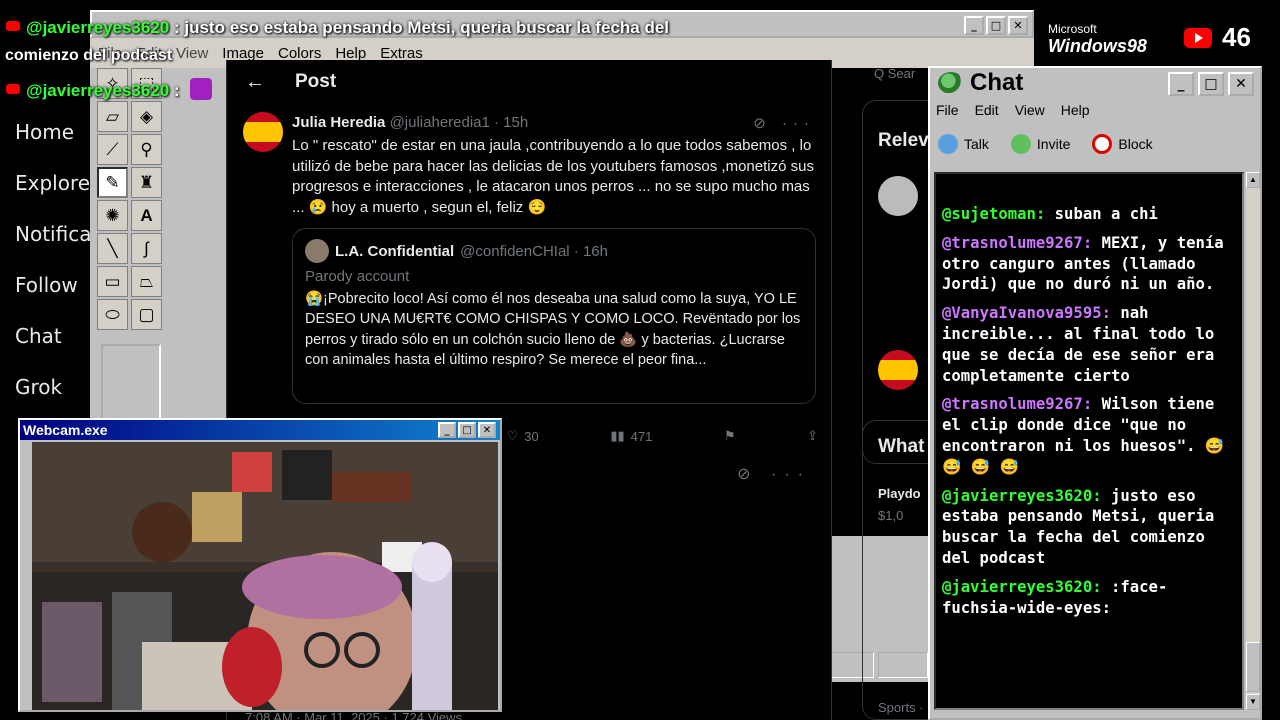 This screenshot has width=1280, height=720. Describe the element at coordinates (1135, 144) in the screenshot. I see `block-label: Block` at that location.